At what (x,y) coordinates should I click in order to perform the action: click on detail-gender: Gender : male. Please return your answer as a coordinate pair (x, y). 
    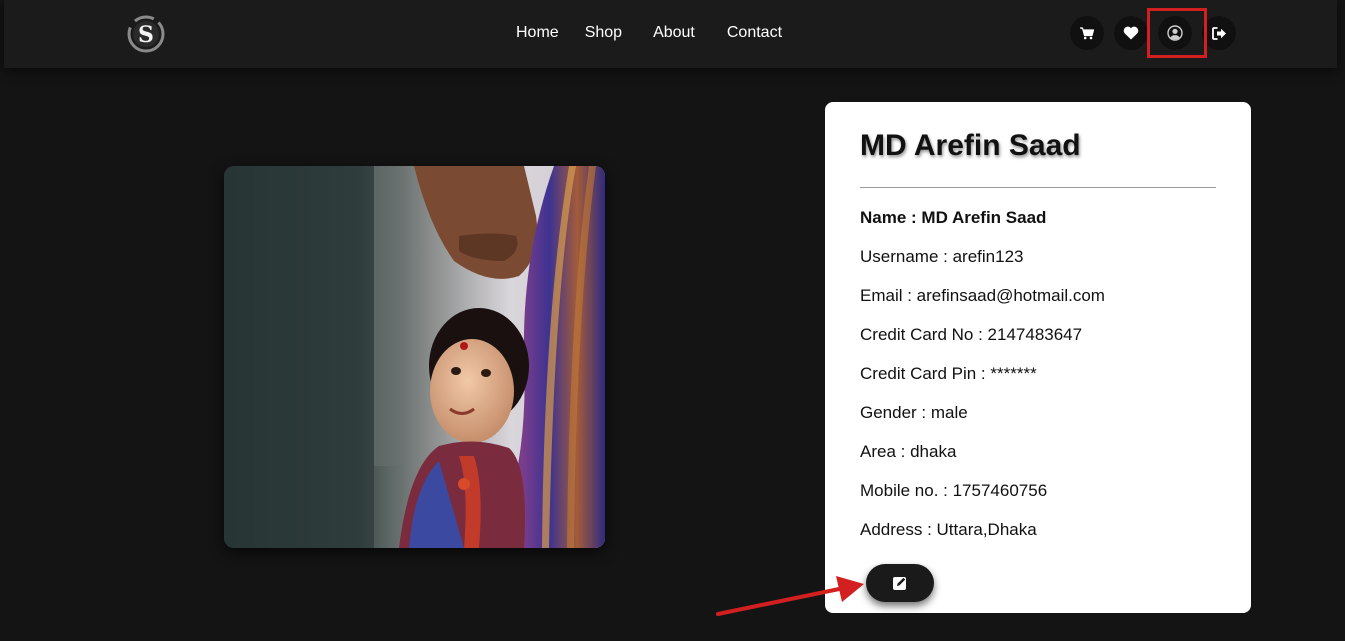
    Looking at the image, I should click on (914, 412).